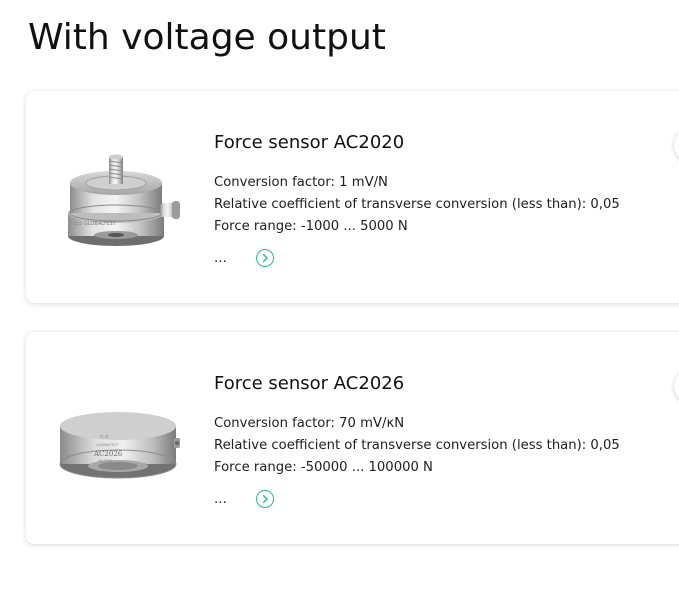 The image size is (679, 595). What do you see at coordinates (107, 445) in the screenshot?
I see `svg-text: GLOBALTEST` at bounding box center [107, 445].